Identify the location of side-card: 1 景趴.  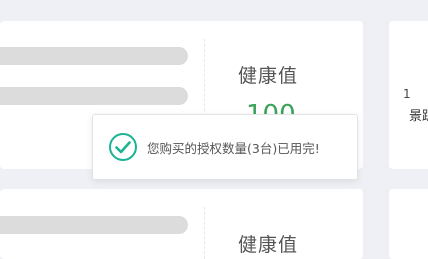
(408, 95).